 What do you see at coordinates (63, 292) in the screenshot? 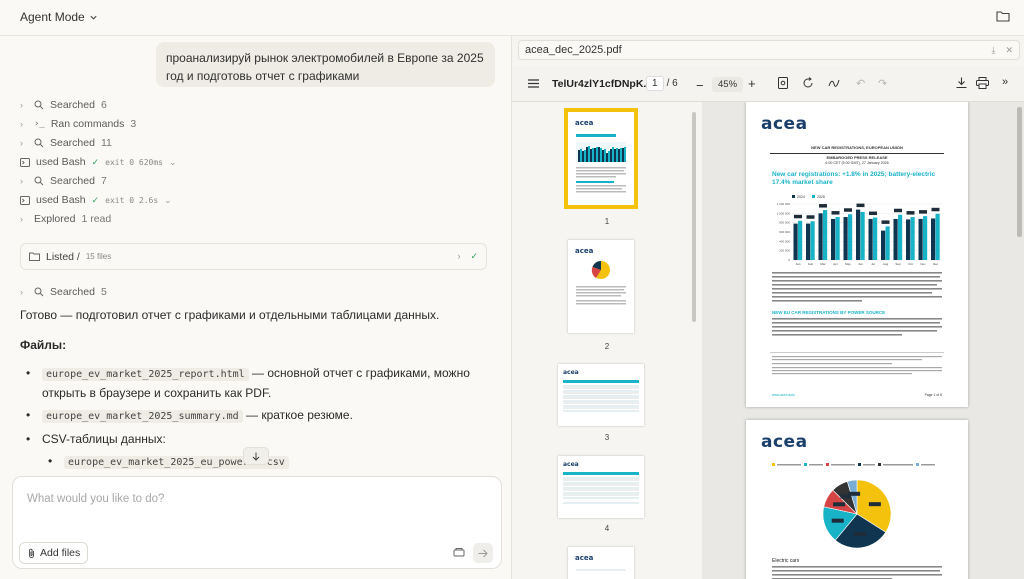
I see `step-searched: › Searched 5` at bounding box center [63, 292].